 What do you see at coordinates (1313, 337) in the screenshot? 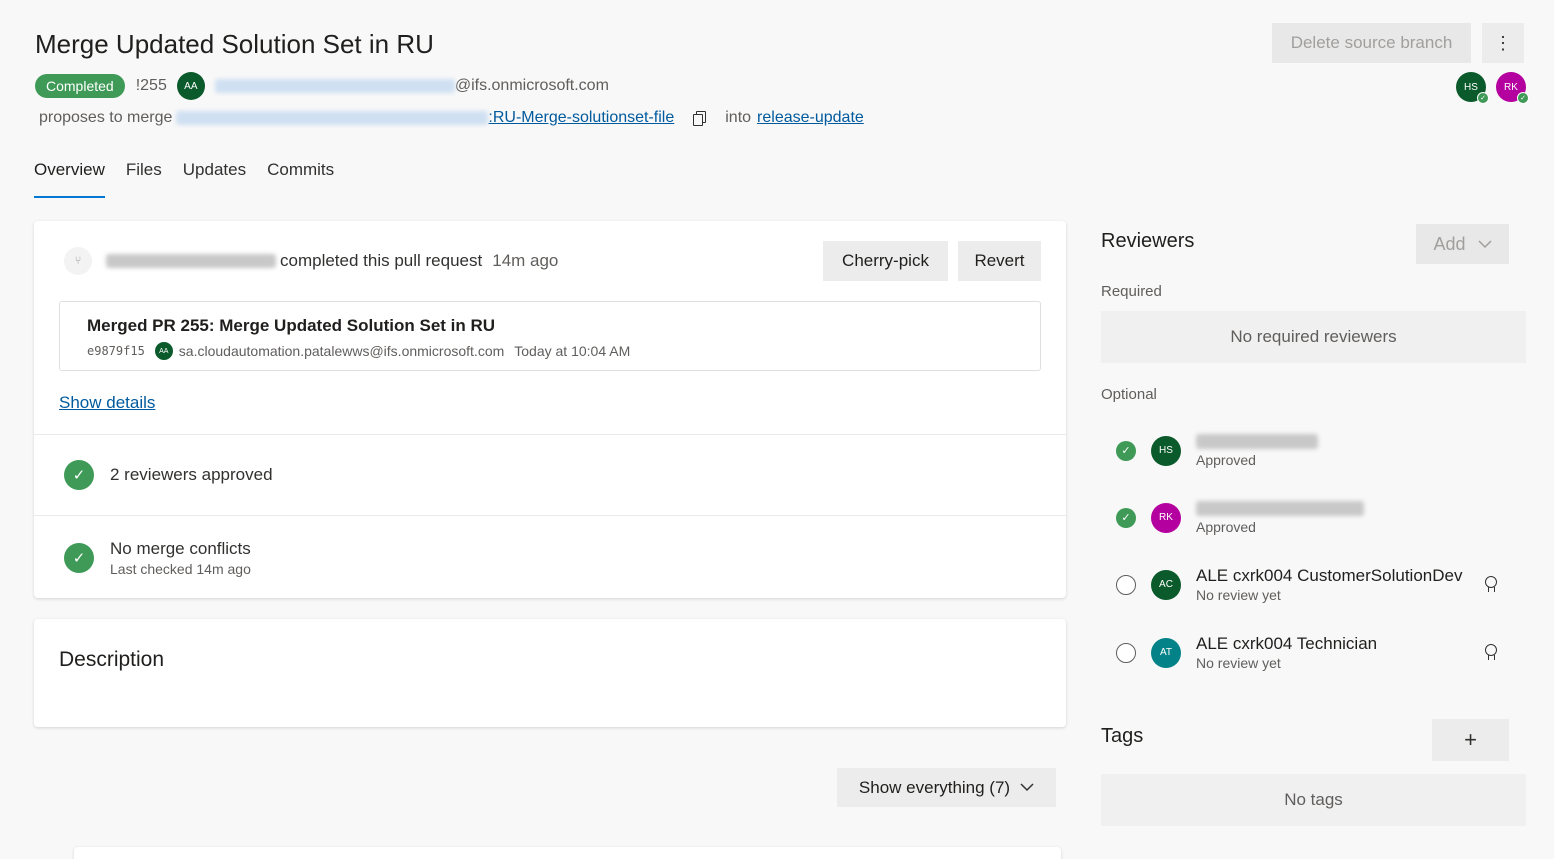
I see `required-reviewers-empty: No required reviewers` at bounding box center [1313, 337].